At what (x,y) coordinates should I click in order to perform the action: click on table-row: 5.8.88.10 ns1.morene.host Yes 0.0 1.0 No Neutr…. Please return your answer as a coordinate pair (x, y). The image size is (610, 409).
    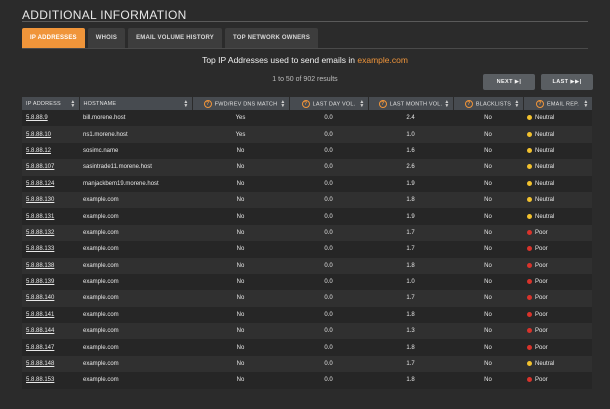
    Looking at the image, I should click on (307, 134).